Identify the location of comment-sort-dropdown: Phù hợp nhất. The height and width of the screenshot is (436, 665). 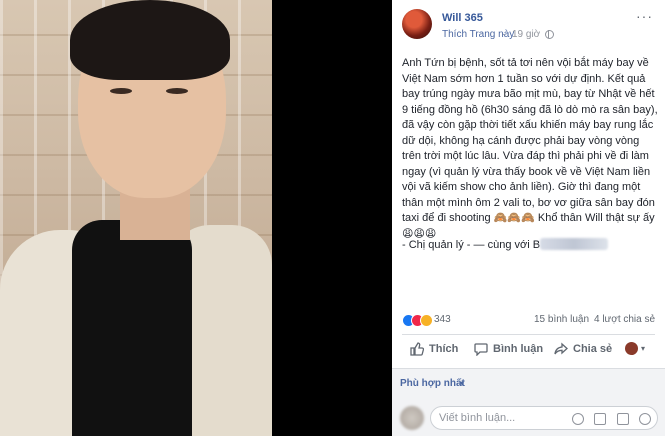
(432, 383).